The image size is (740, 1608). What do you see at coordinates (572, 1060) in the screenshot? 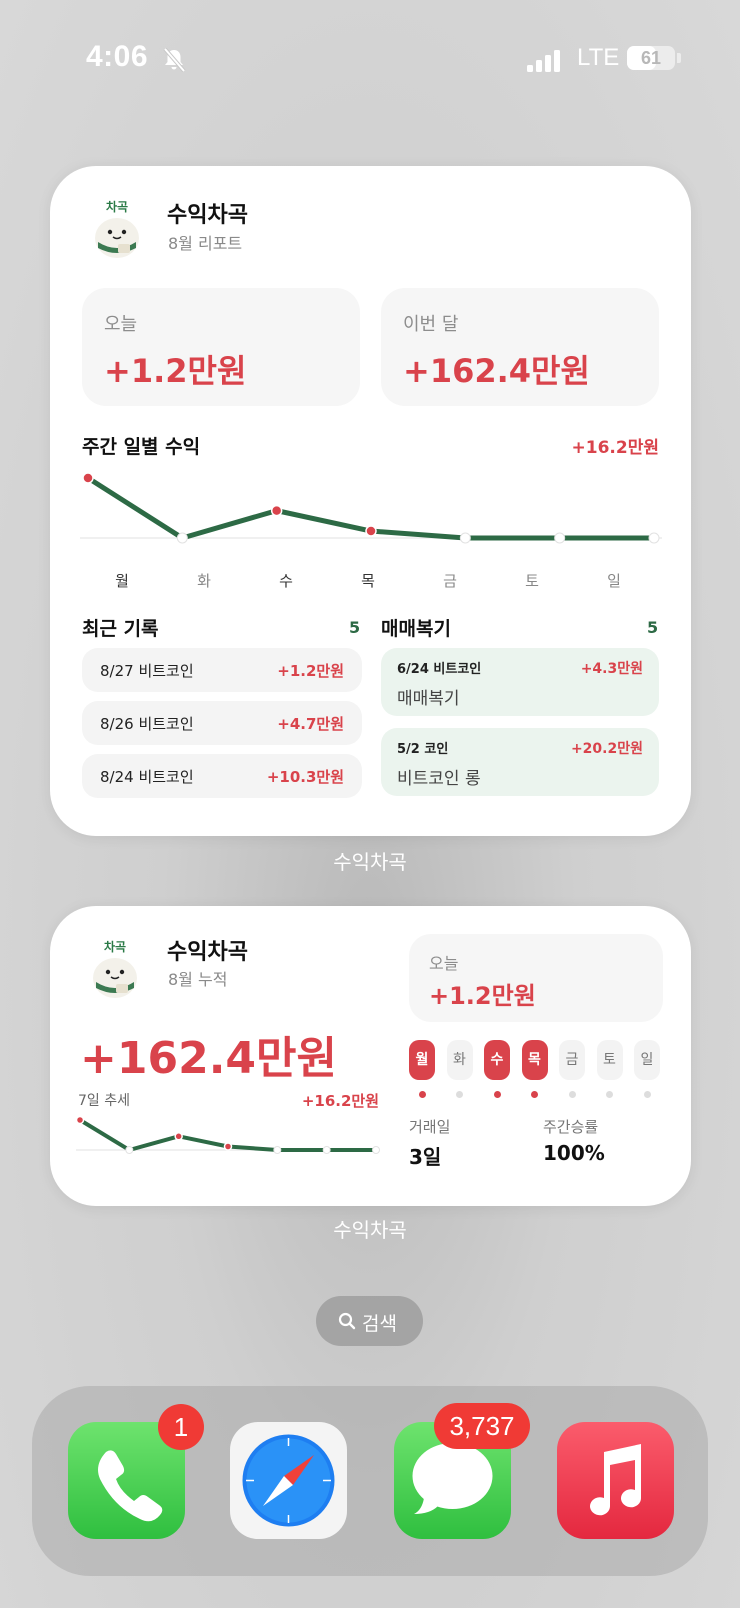
I see `day-pill: 금` at bounding box center [572, 1060].